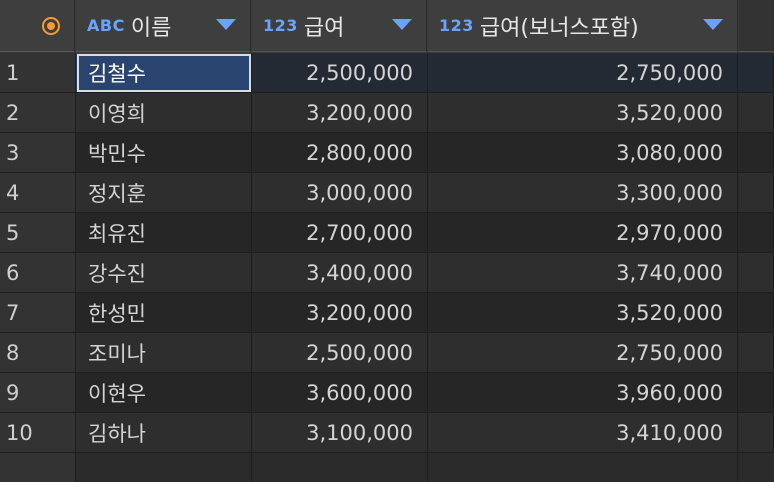 The width and height of the screenshot is (774, 482). I want to click on cell-salary-bonus: 3,410,000, so click(583, 433).